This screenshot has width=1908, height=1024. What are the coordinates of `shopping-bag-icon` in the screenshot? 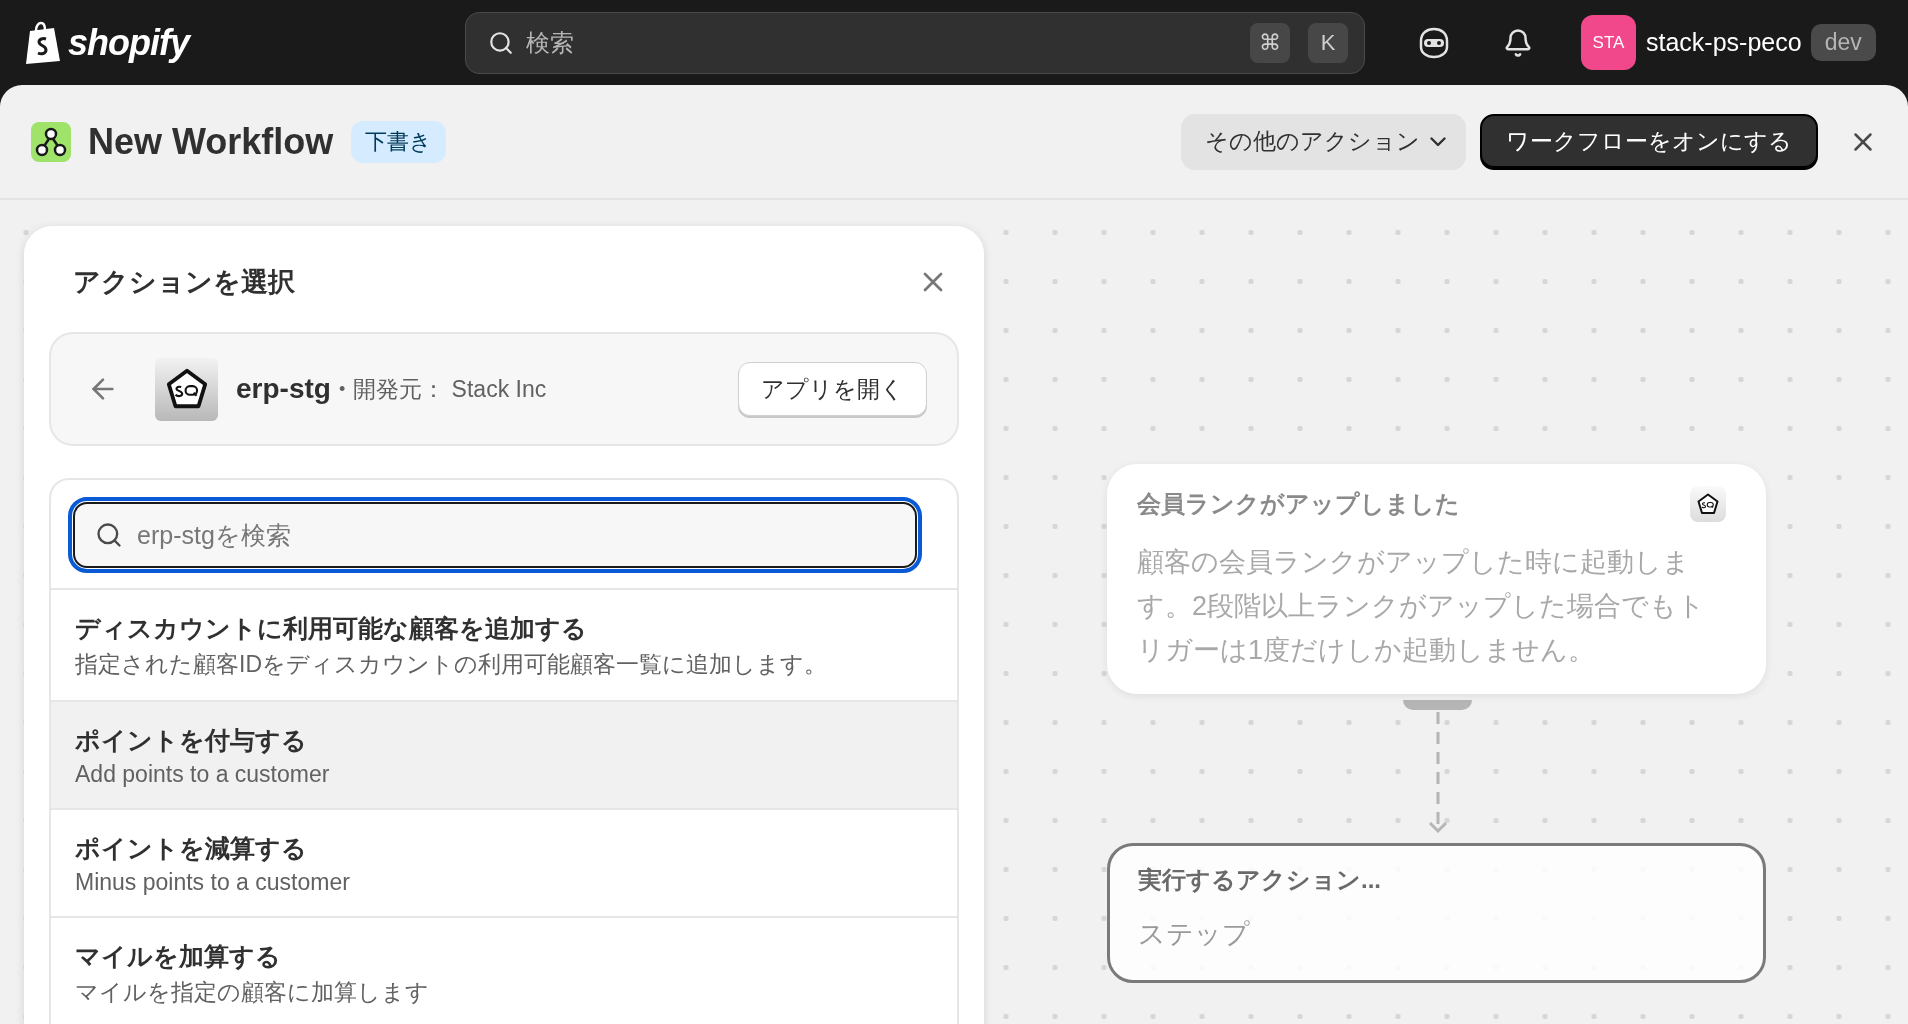 It's located at (43, 42).